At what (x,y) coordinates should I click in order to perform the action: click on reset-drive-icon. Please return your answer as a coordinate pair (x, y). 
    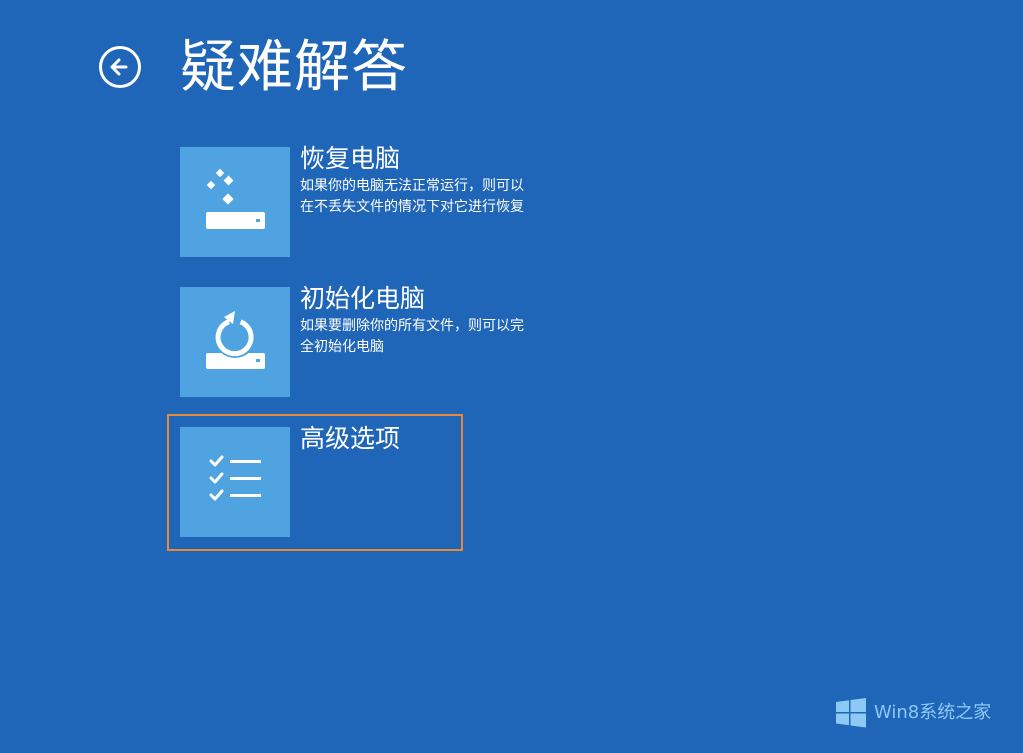
    Looking at the image, I should click on (235, 340).